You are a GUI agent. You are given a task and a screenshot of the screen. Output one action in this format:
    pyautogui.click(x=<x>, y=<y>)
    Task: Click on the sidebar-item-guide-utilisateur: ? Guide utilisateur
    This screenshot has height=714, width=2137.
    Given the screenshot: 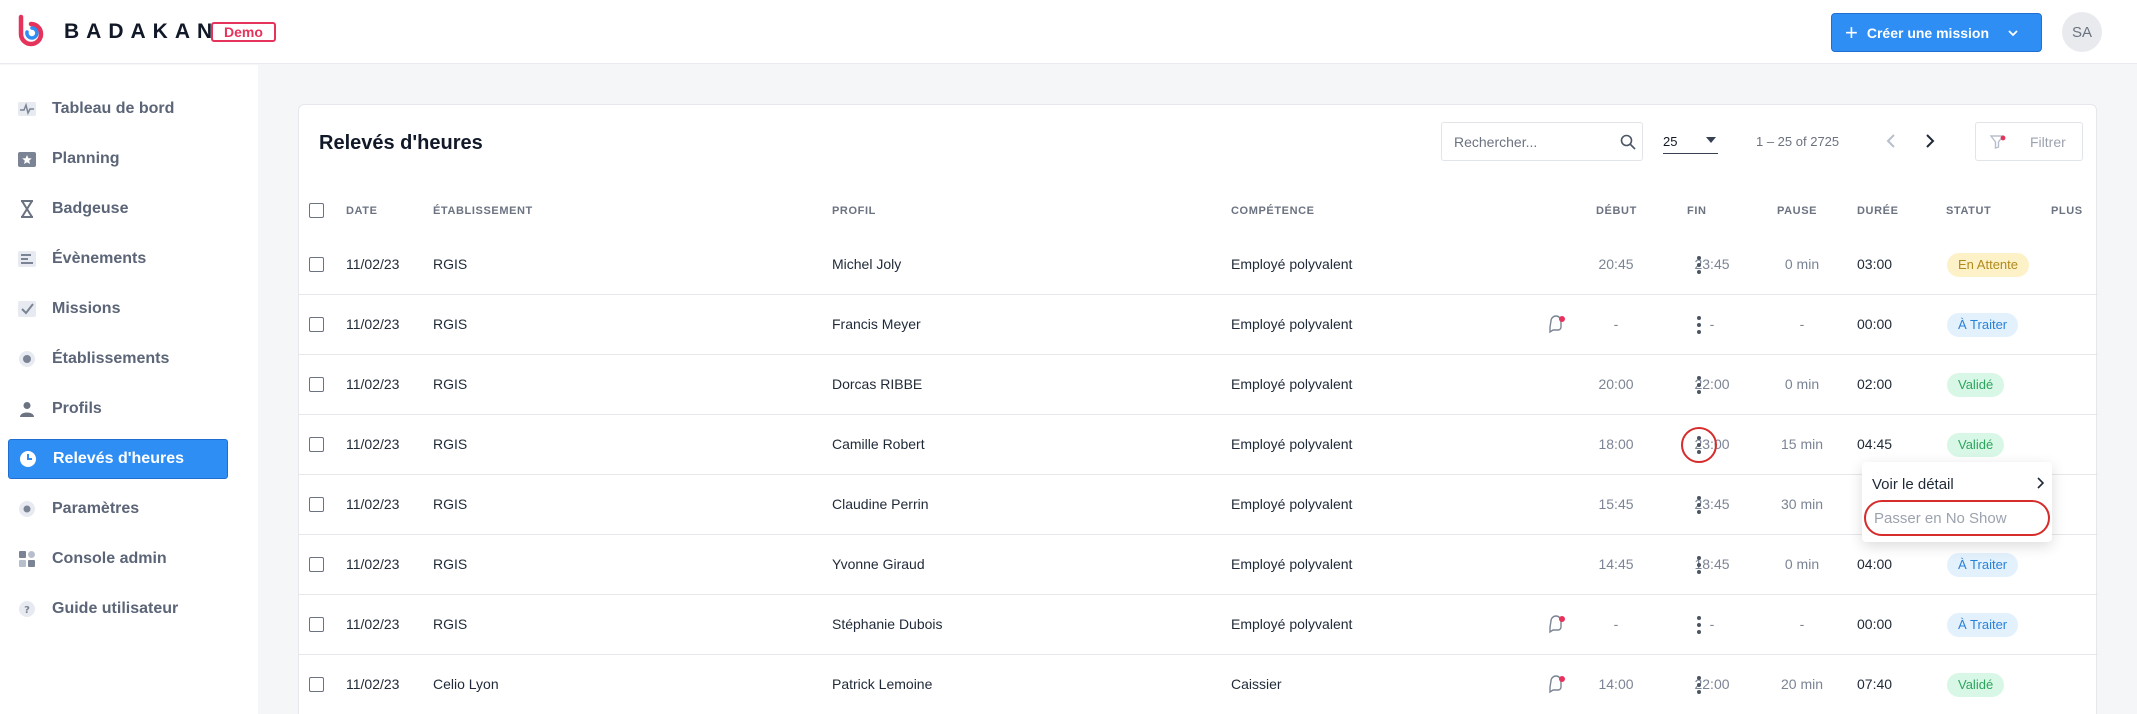 What is the action you would take?
    pyautogui.click(x=118, y=609)
    